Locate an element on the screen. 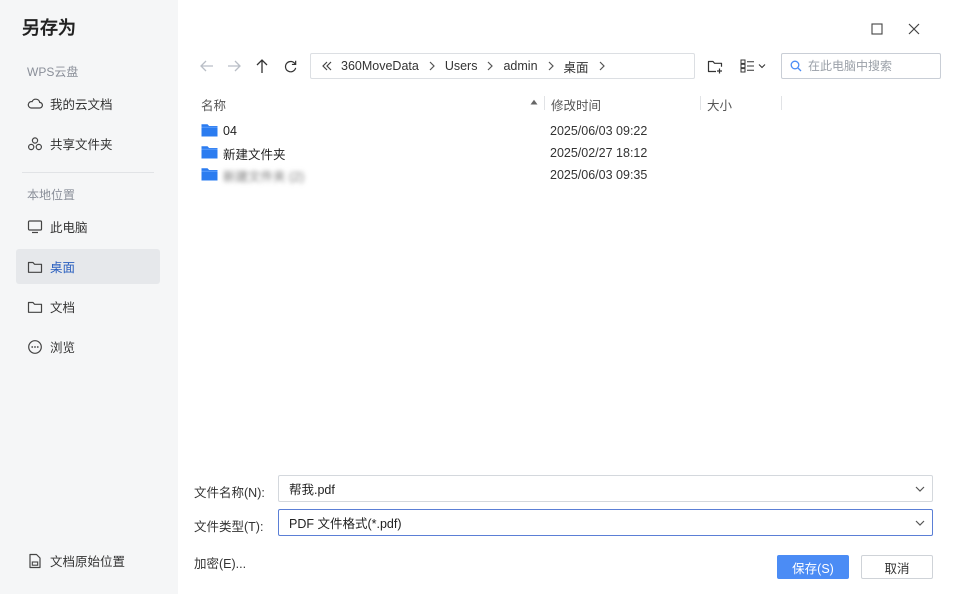 Image resolution: width=954 pixels, height=594 pixels. file-row: 新建文件夹 (2) 2025/06/03 09:35 is located at coordinates (566, 175).